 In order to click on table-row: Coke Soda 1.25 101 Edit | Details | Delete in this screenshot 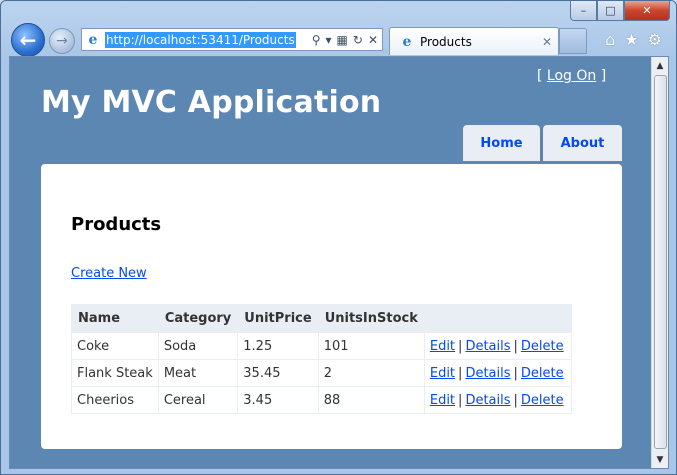, I will do `click(321, 346)`.